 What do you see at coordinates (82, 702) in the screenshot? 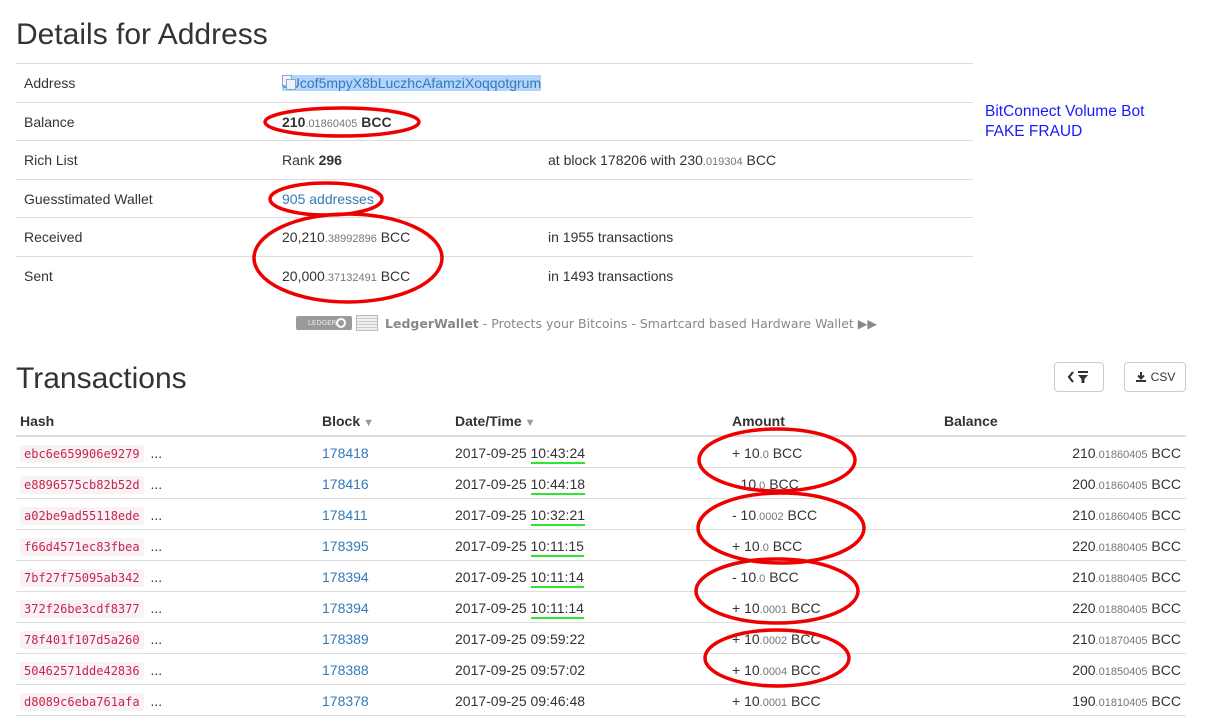
I see `tx-hash-link: d8089c6eba761afa` at bounding box center [82, 702].